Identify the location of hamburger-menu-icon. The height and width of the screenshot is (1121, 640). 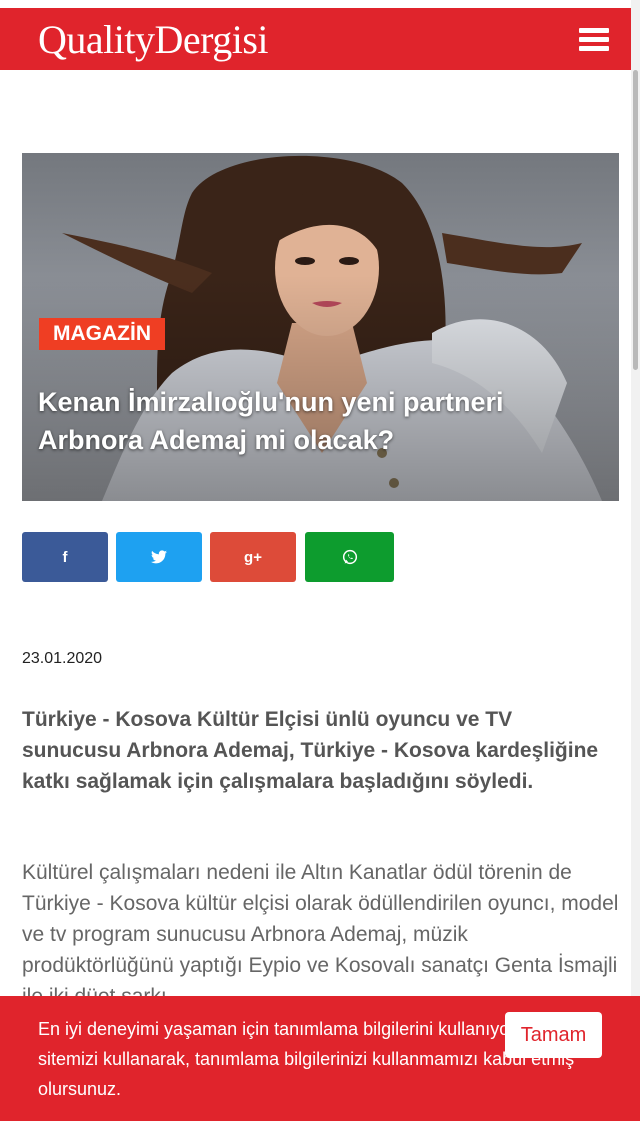
(594, 40).